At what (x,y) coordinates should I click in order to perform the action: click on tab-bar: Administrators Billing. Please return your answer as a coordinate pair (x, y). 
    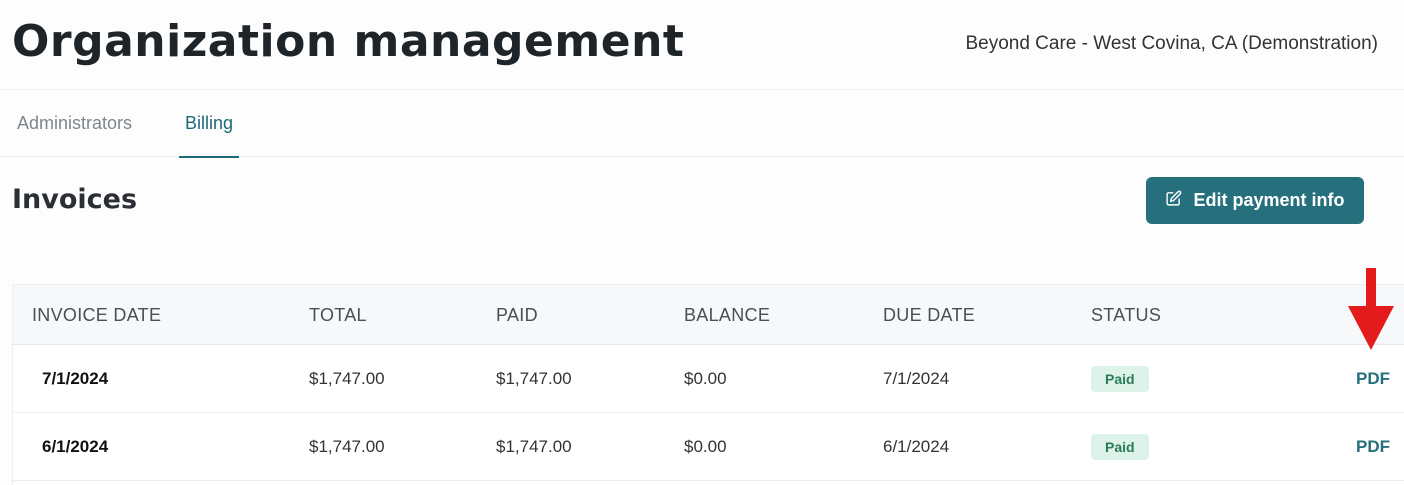
    Looking at the image, I should click on (702, 124).